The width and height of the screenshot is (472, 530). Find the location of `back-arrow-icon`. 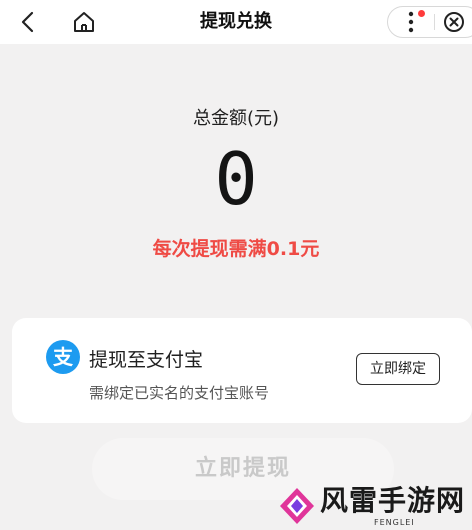

back-arrow-icon is located at coordinates (27, 22).